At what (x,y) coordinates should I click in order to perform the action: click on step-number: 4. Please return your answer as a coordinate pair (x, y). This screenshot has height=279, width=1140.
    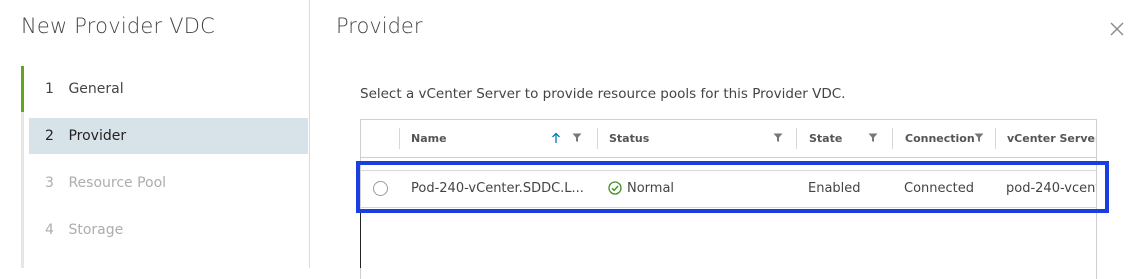
    Looking at the image, I should click on (49, 230).